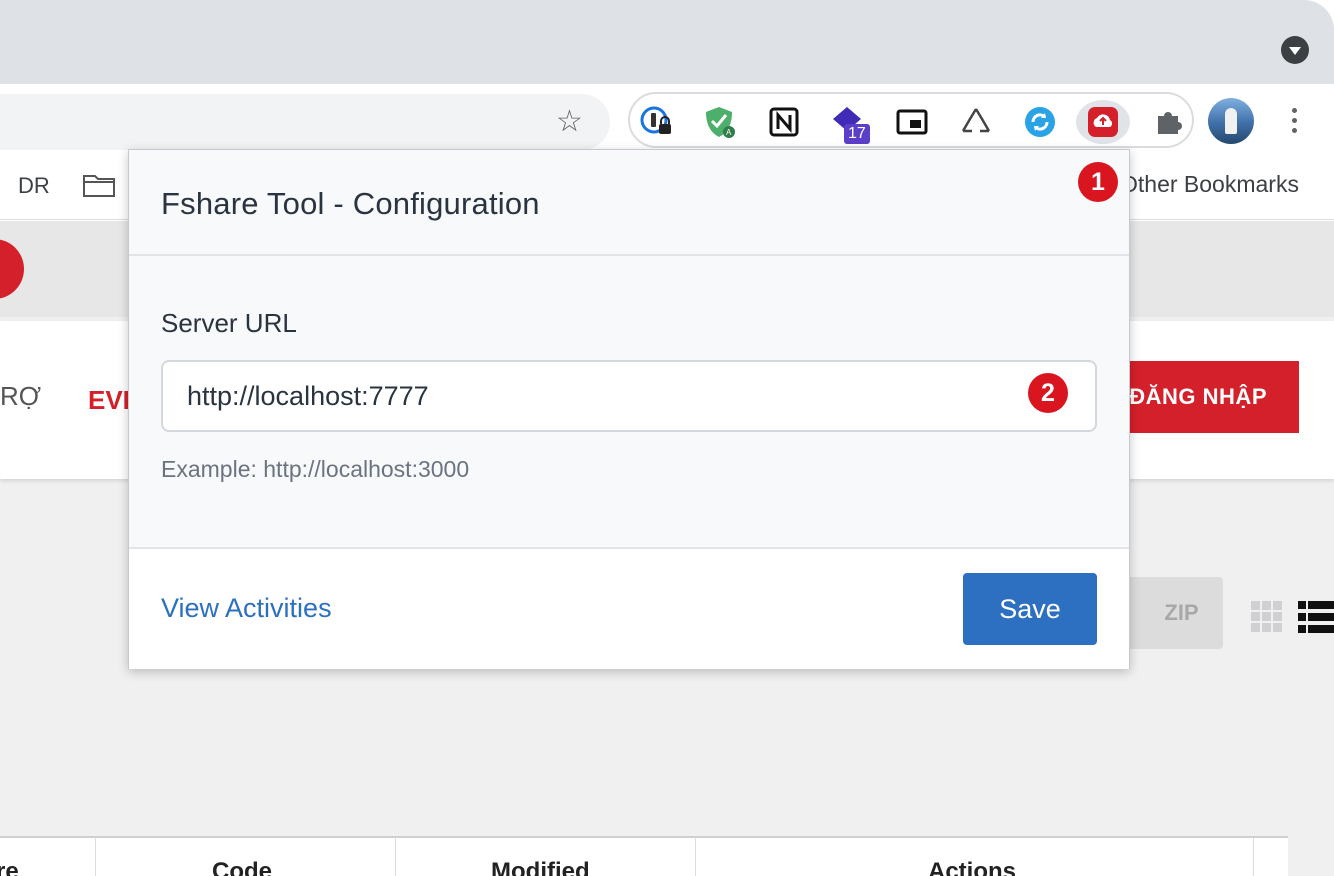  I want to click on adguard-shield-icon: A, so click(720, 122).